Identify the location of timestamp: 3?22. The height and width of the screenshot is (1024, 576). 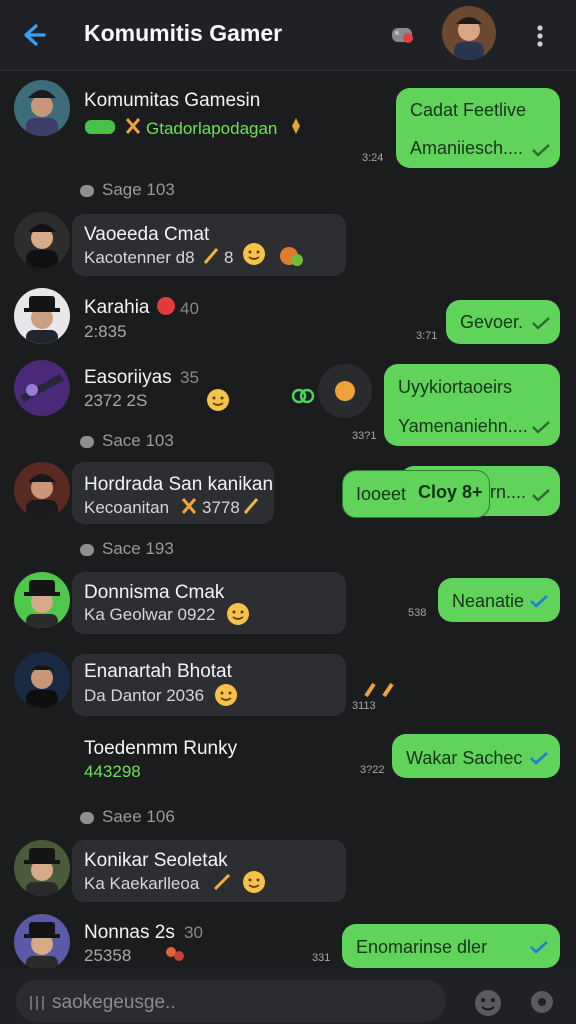
(372, 770).